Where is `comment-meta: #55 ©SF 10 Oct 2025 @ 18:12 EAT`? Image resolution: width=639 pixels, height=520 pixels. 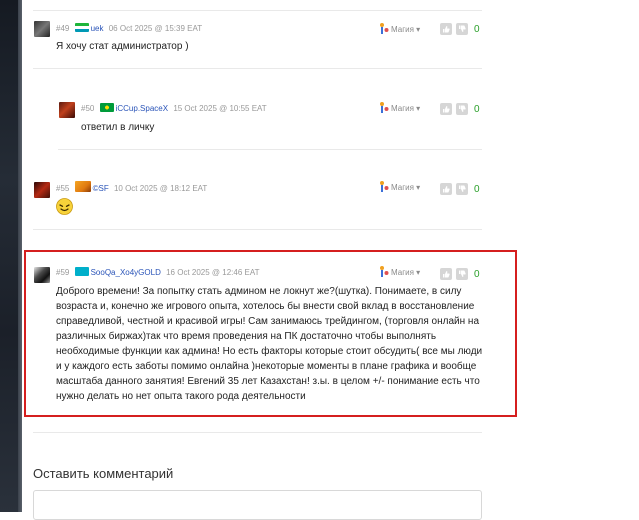 comment-meta: #55 ©SF 10 Oct 2025 @ 18:12 EAT is located at coordinates (131, 188).